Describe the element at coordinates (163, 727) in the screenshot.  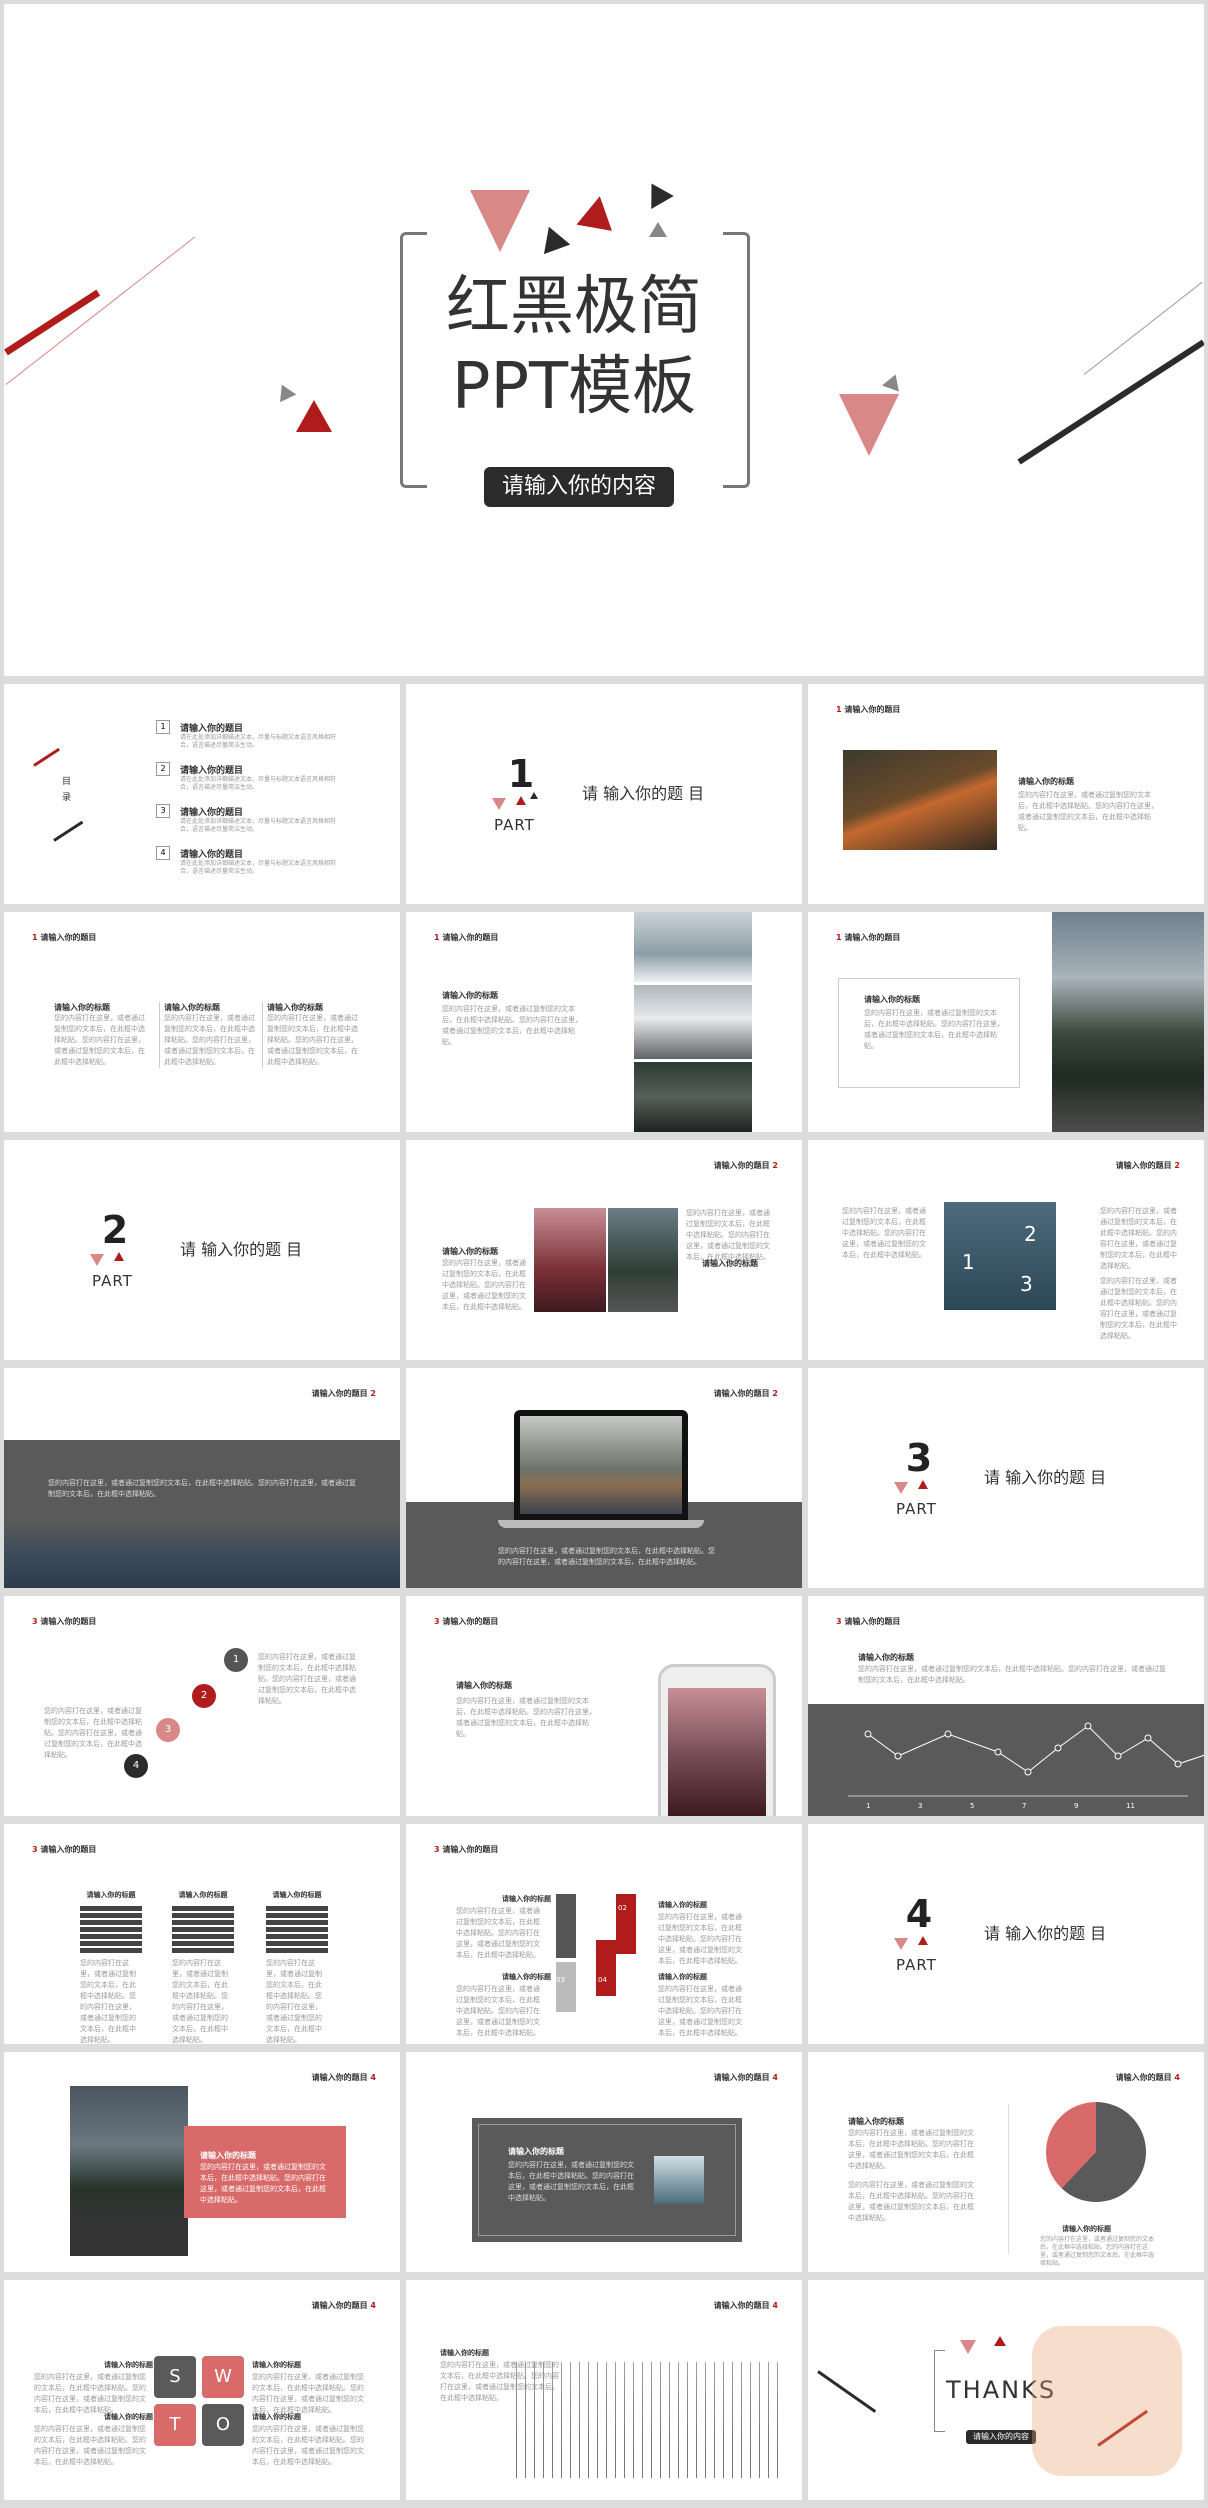
I see `toc-num: 1` at that location.